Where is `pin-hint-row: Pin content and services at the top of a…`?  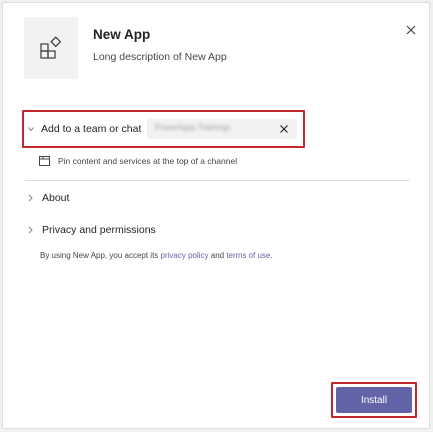
pin-hint-row: Pin content and services at the top of a… is located at coordinates (138, 161).